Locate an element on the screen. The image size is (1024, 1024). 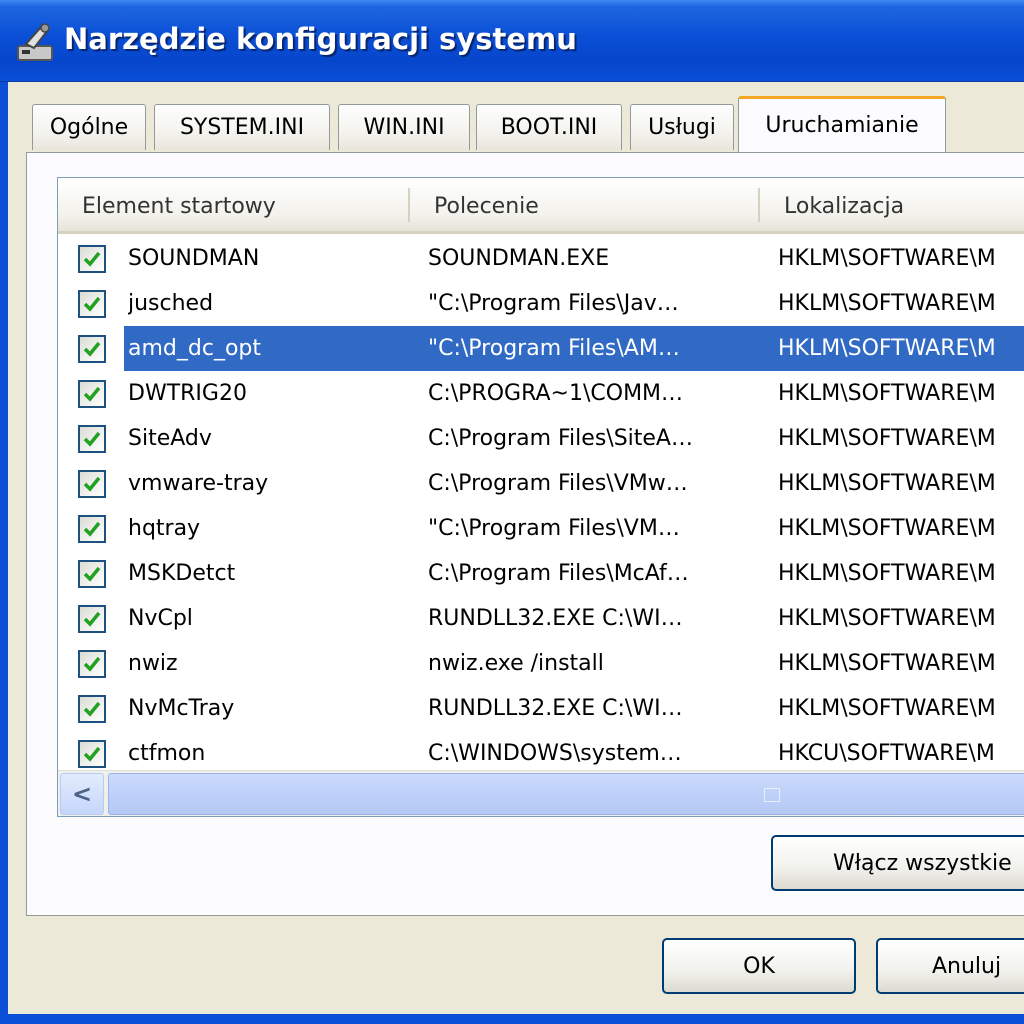
cell-startup-item: SiteAdv is located at coordinates (170, 438).